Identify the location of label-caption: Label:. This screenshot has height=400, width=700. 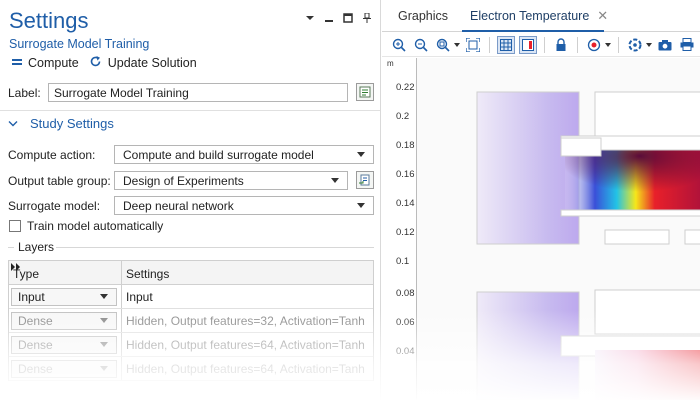
(24, 92).